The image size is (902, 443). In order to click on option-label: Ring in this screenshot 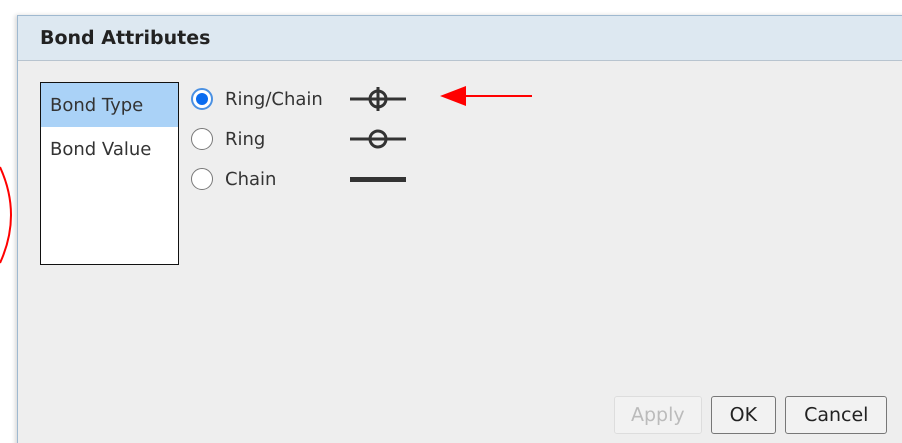, I will do `click(245, 139)`.